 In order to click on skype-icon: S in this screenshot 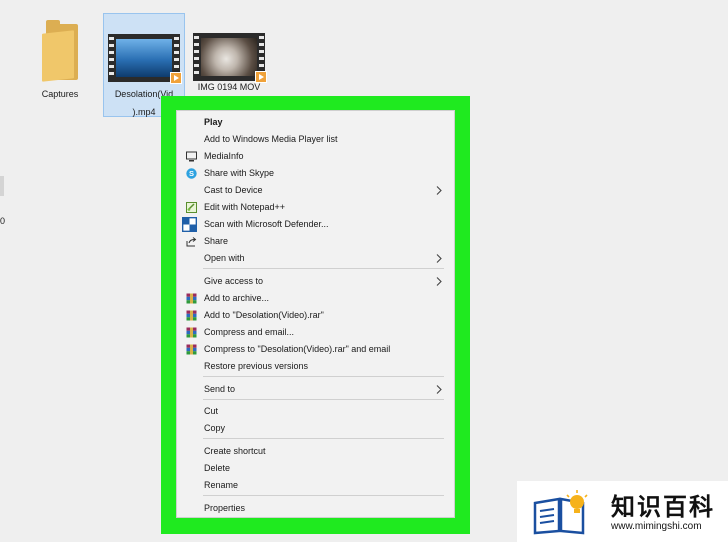, I will do `click(191, 173)`.